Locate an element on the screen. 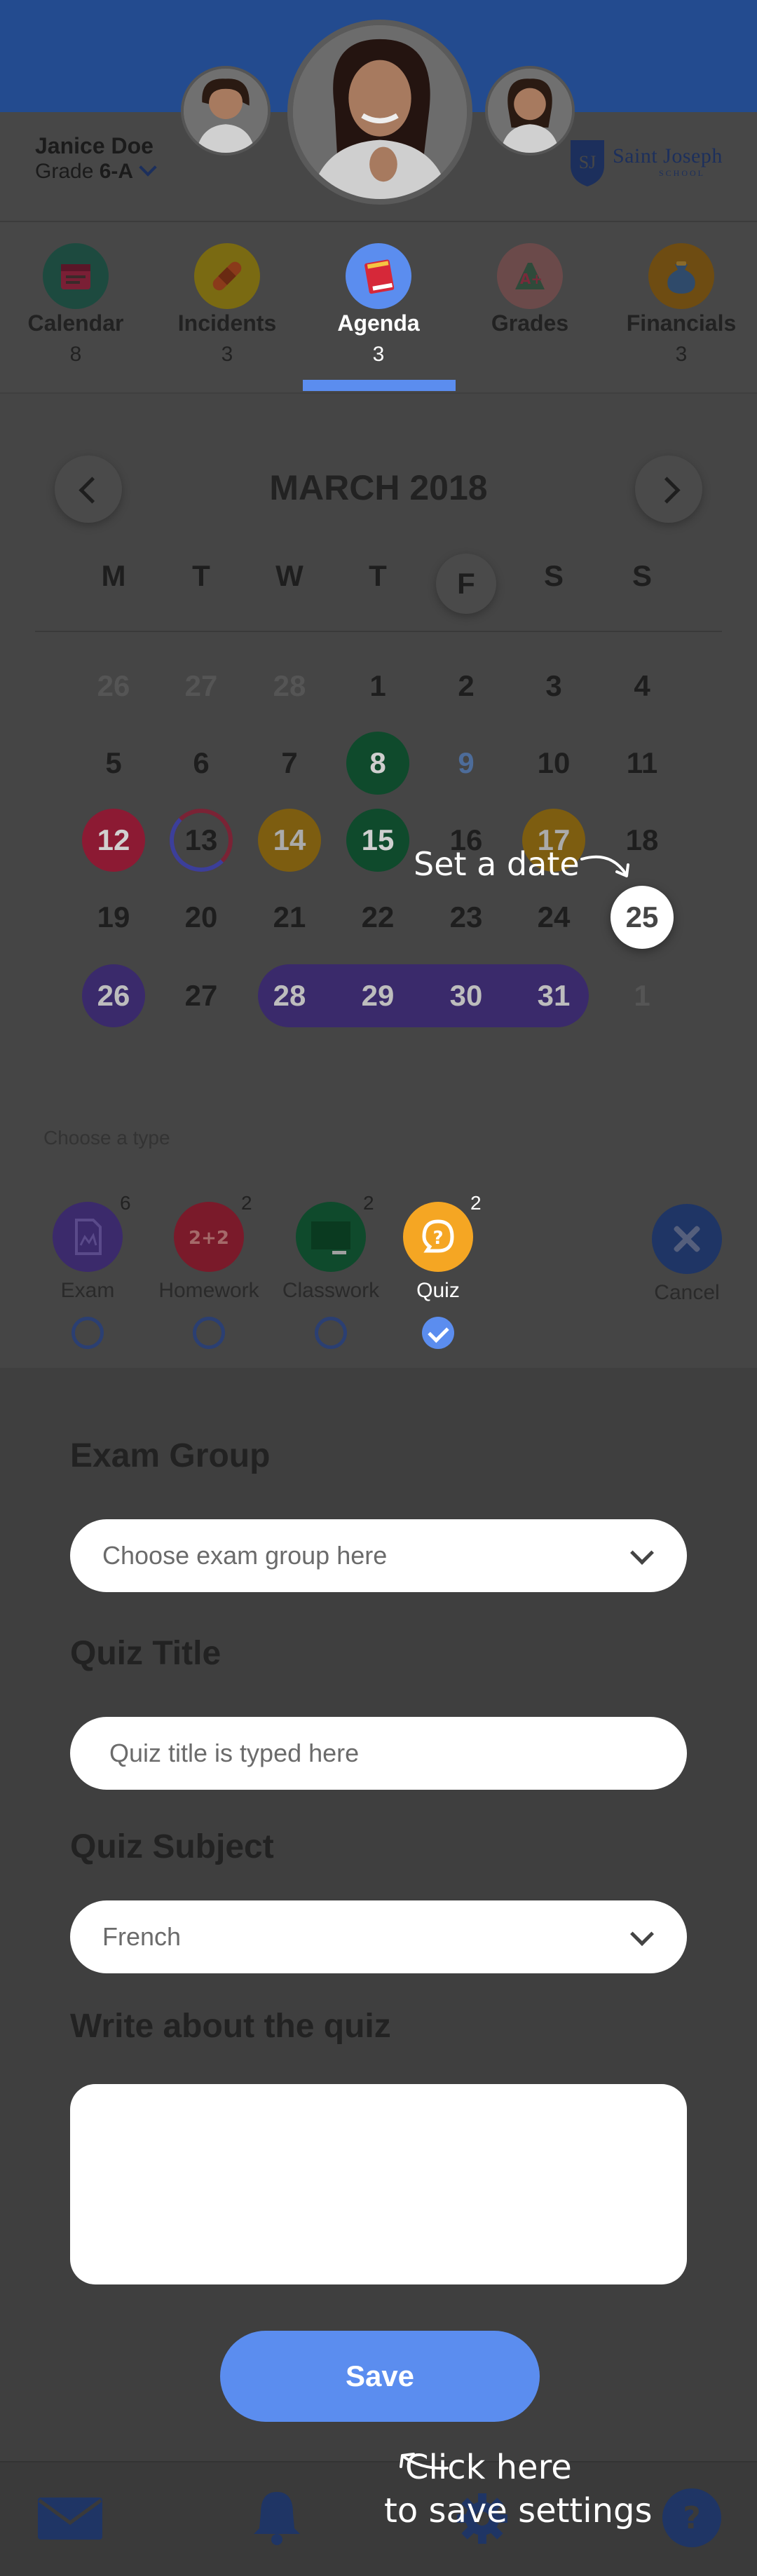  exam-group-placeholder: Choose exam group here is located at coordinates (245, 1555).